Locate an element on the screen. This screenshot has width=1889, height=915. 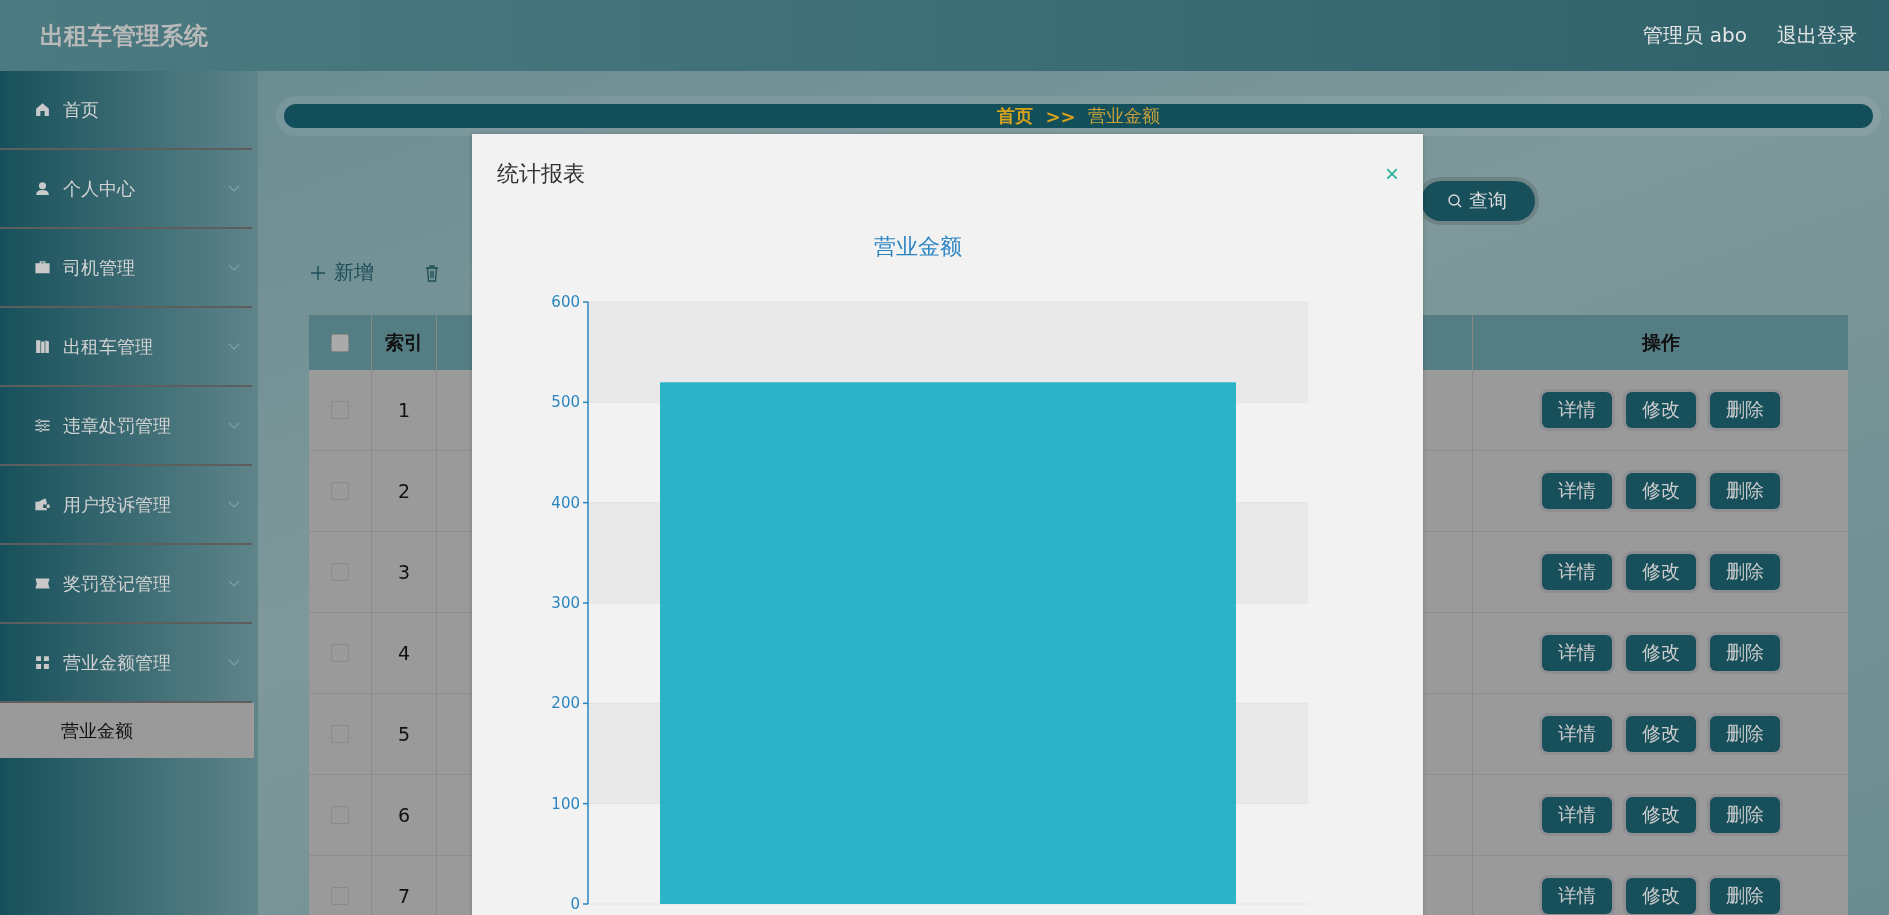
breadcrumb-home-link: 首页 is located at coordinates (1015, 116).